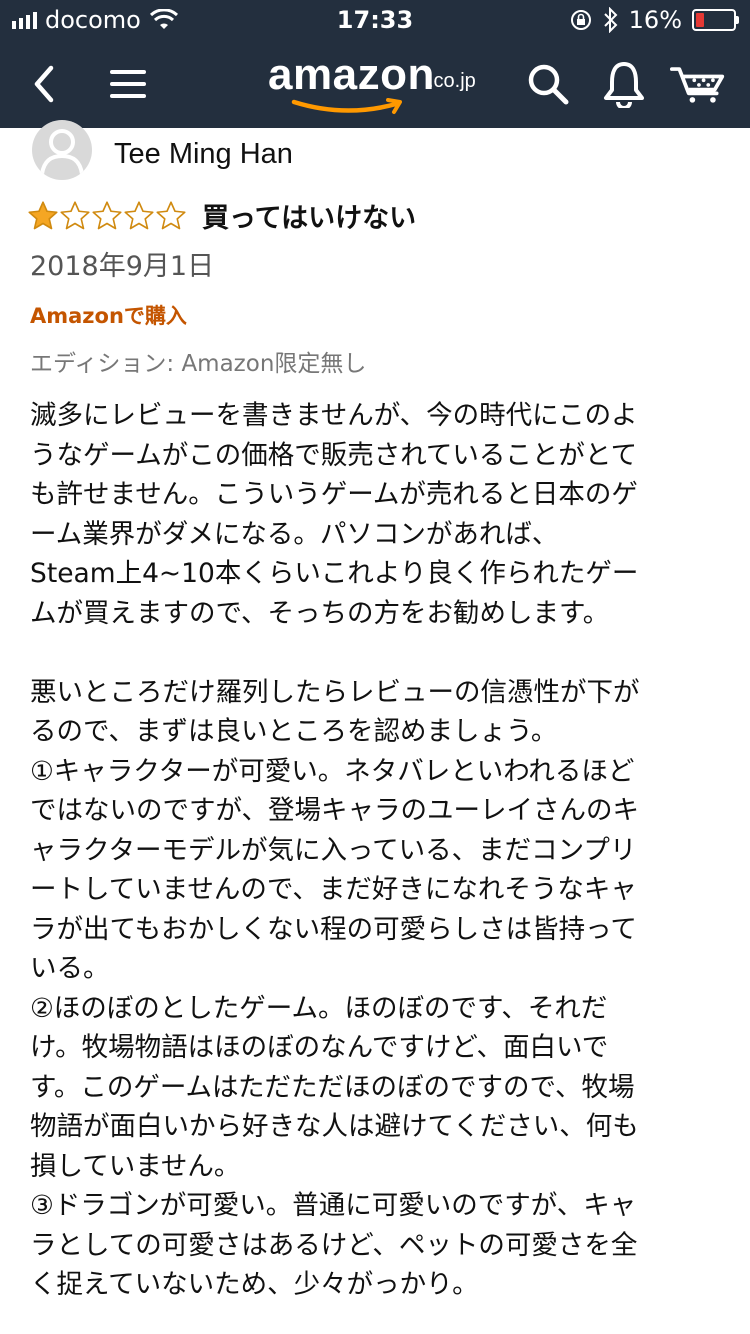  What do you see at coordinates (580, 20) in the screenshot?
I see `rotation-lock-icon` at bounding box center [580, 20].